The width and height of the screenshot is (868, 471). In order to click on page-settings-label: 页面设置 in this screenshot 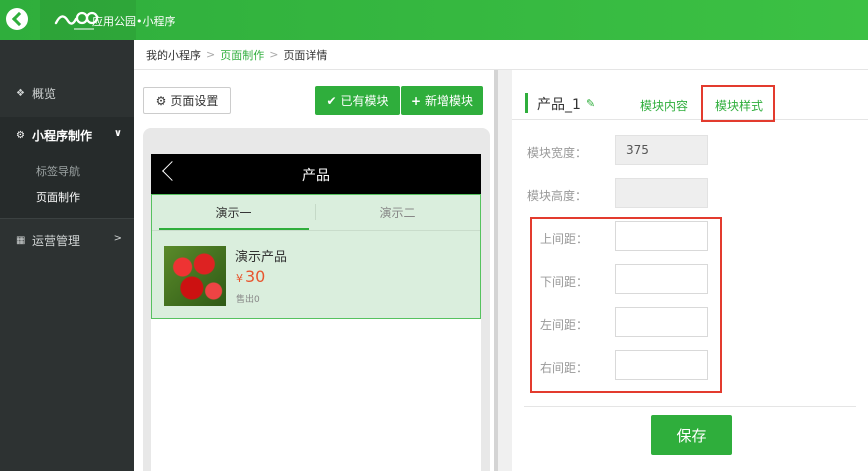, I will do `click(194, 101)`.